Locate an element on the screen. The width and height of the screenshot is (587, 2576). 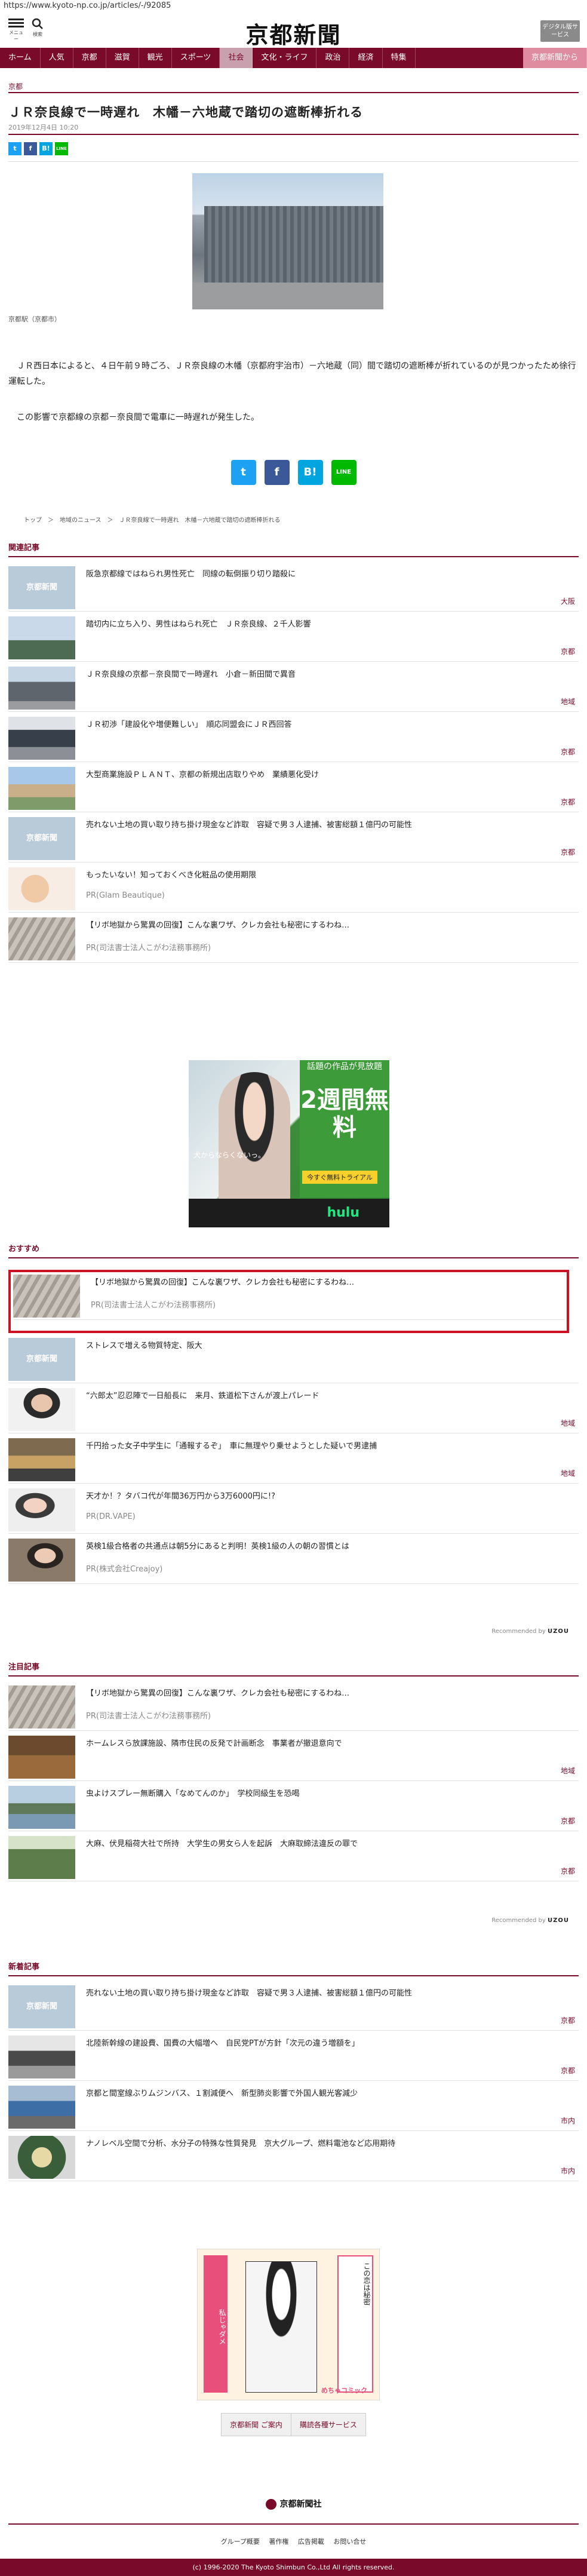
related-item-tag: 地域 is located at coordinates (568, 701).